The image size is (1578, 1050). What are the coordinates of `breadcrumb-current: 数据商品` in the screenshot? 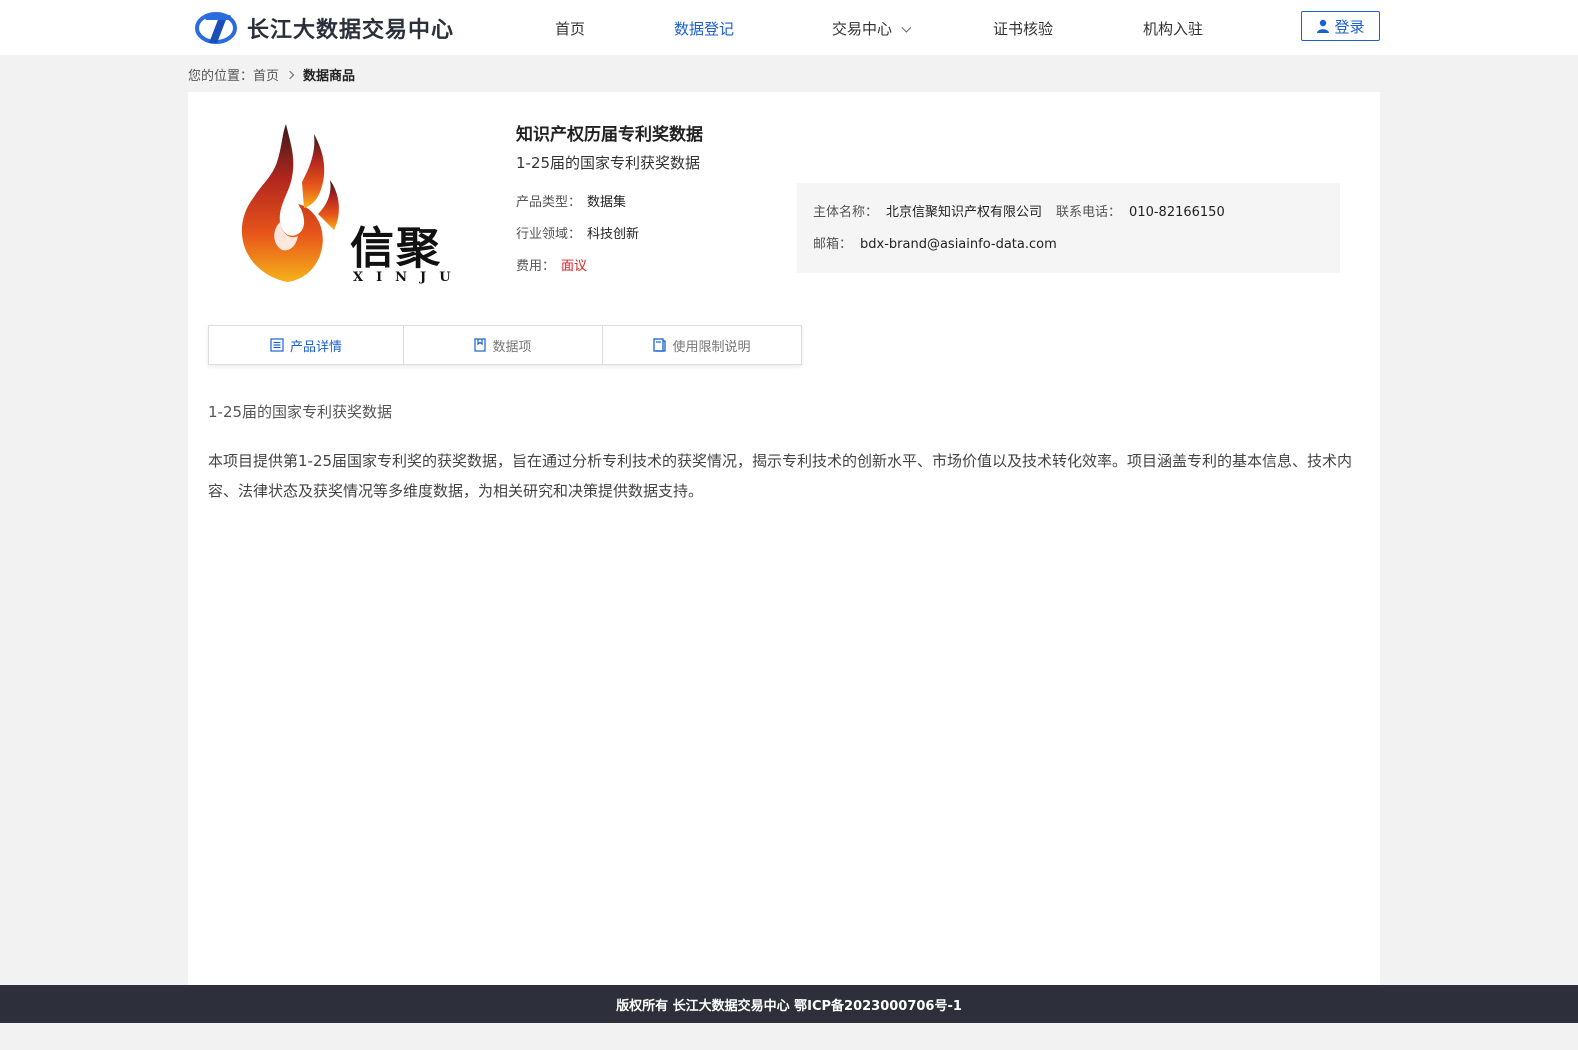 It's located at (329, 76).